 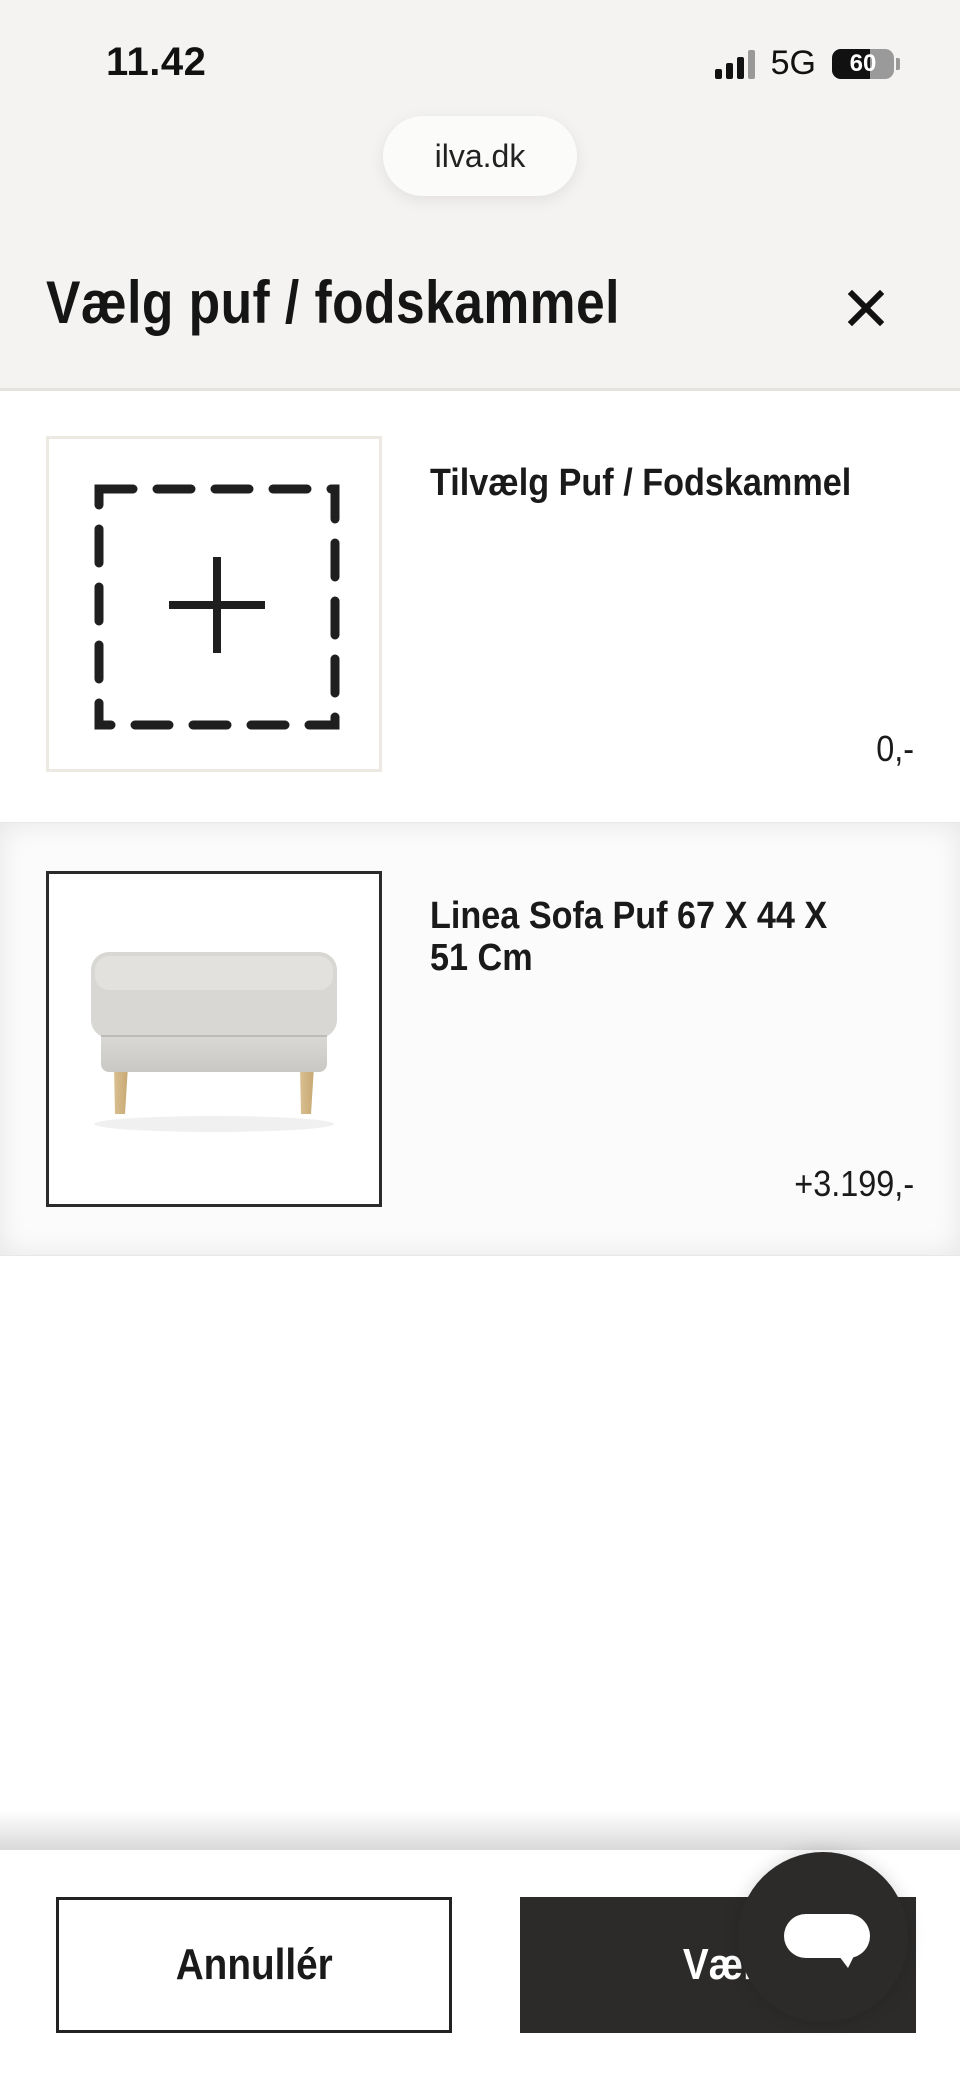 I want to click on cancel-button: Annullér, so click(x=254, y=1965).